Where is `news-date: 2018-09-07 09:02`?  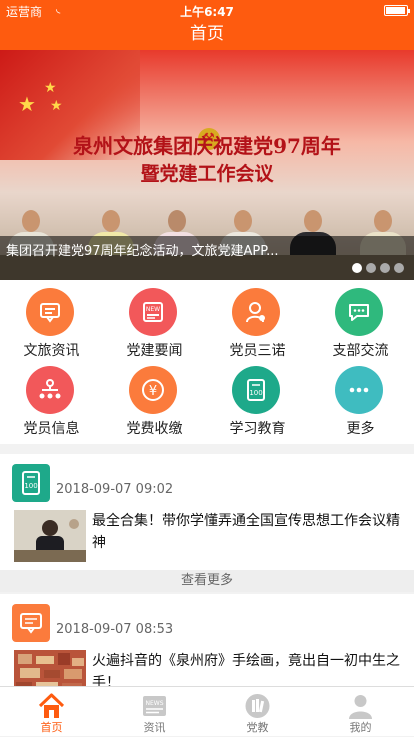
news-date: 2018-09-07 09:02 is located at coordinates (115, 489).